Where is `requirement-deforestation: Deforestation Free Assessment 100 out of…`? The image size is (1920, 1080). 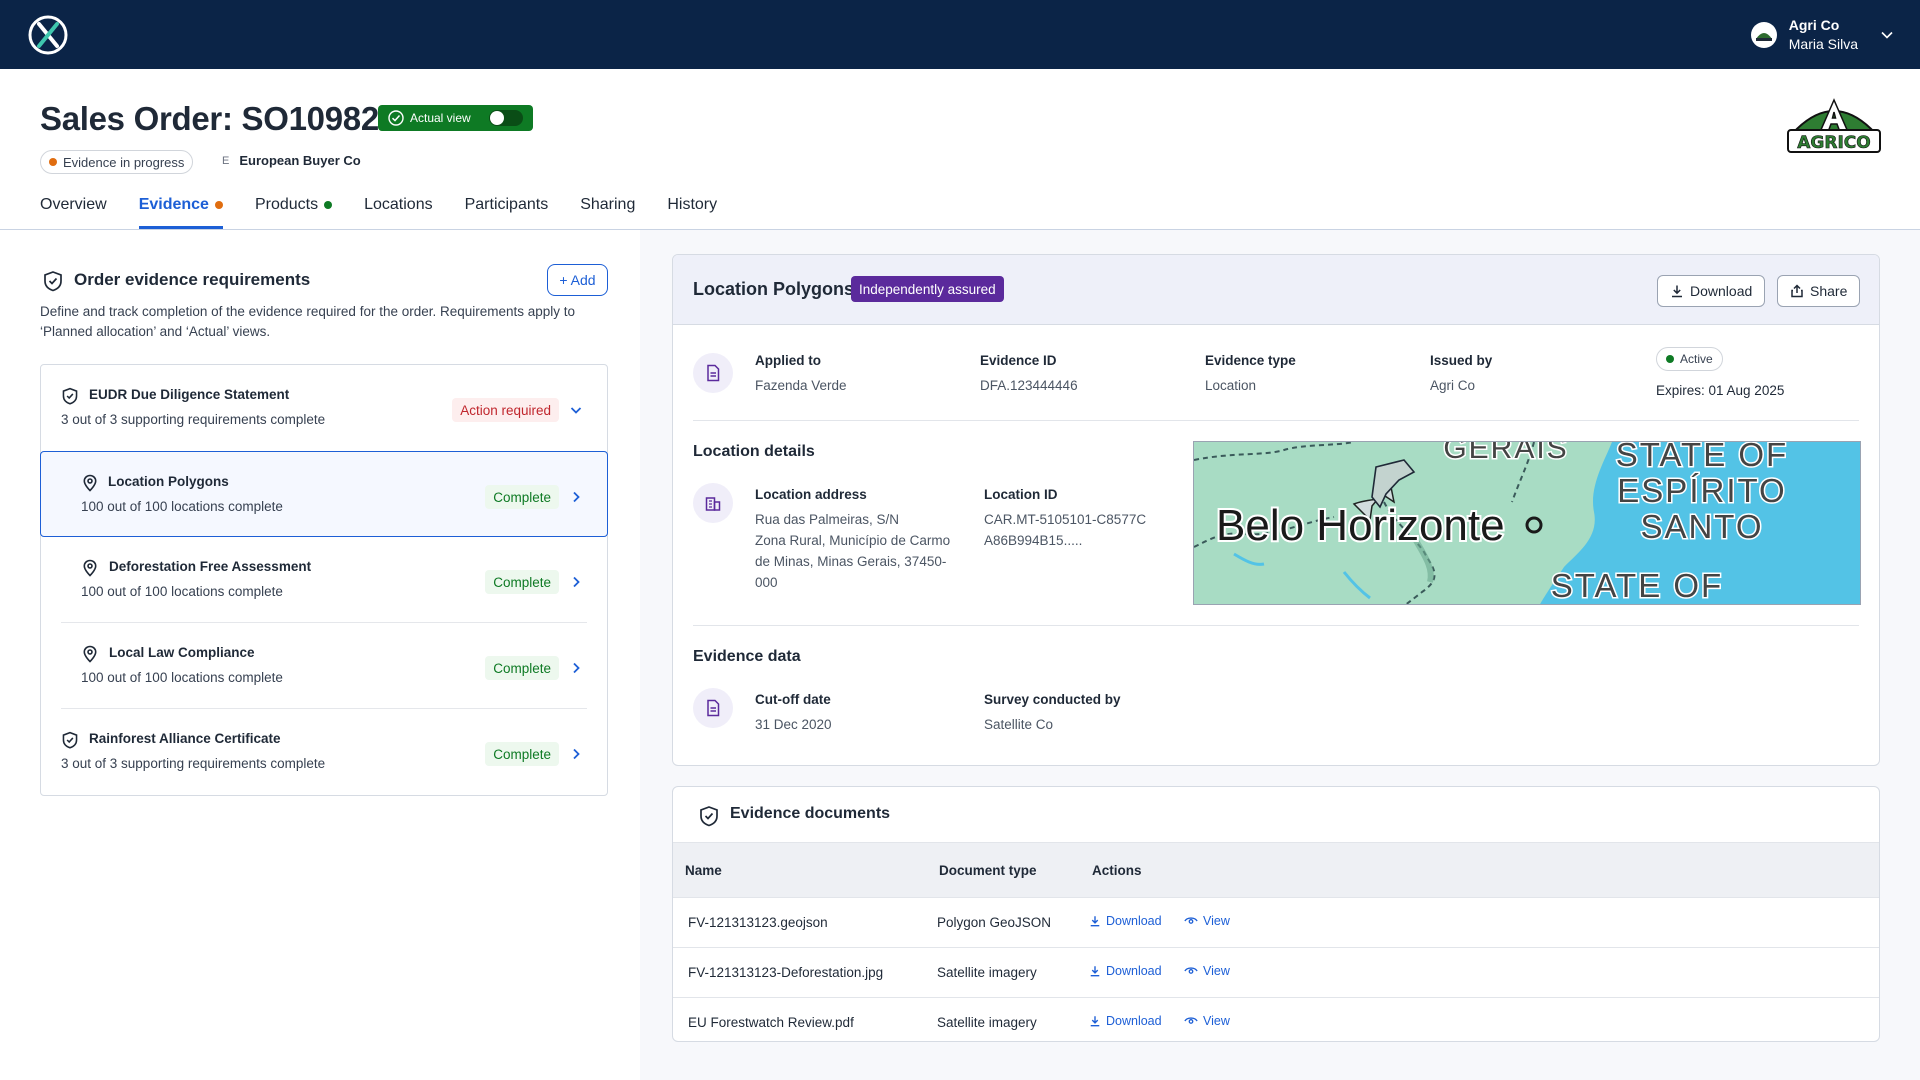
requirement-deforestation: Deforestation Free Assessment 100 out of… is located at coordinates (324, 580).